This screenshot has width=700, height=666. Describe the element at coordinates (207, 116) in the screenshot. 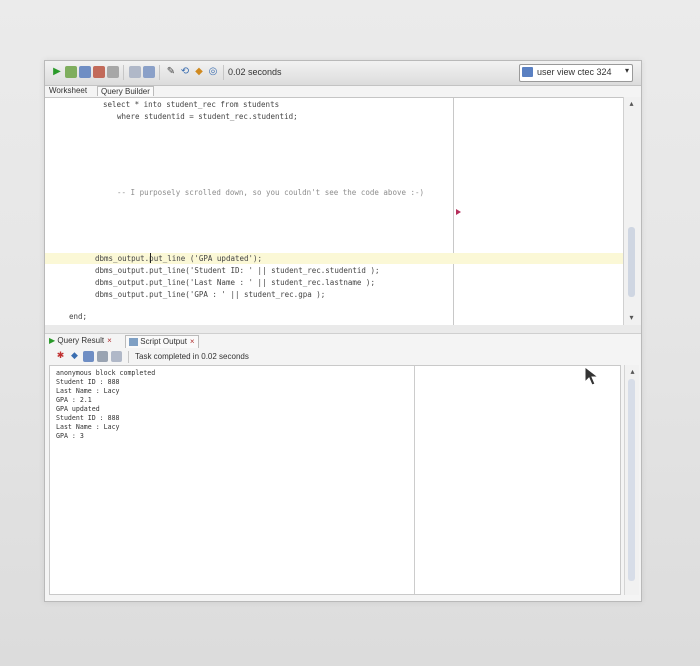

I see `code-line: where studentid = student_rec.studentid;` at that location.